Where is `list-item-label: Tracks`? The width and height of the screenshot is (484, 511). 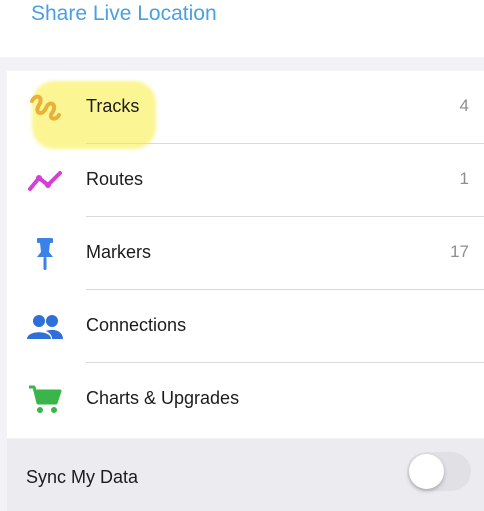 list-item-label: Tracks is located at coordinates (113, 106).